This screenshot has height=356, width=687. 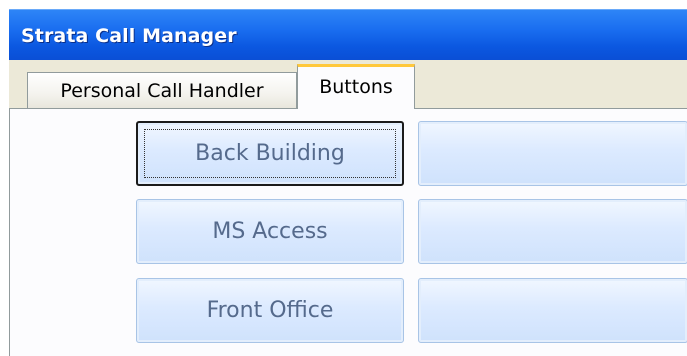 I want to click on button-label: MS Access, so click(x=270, y=231).